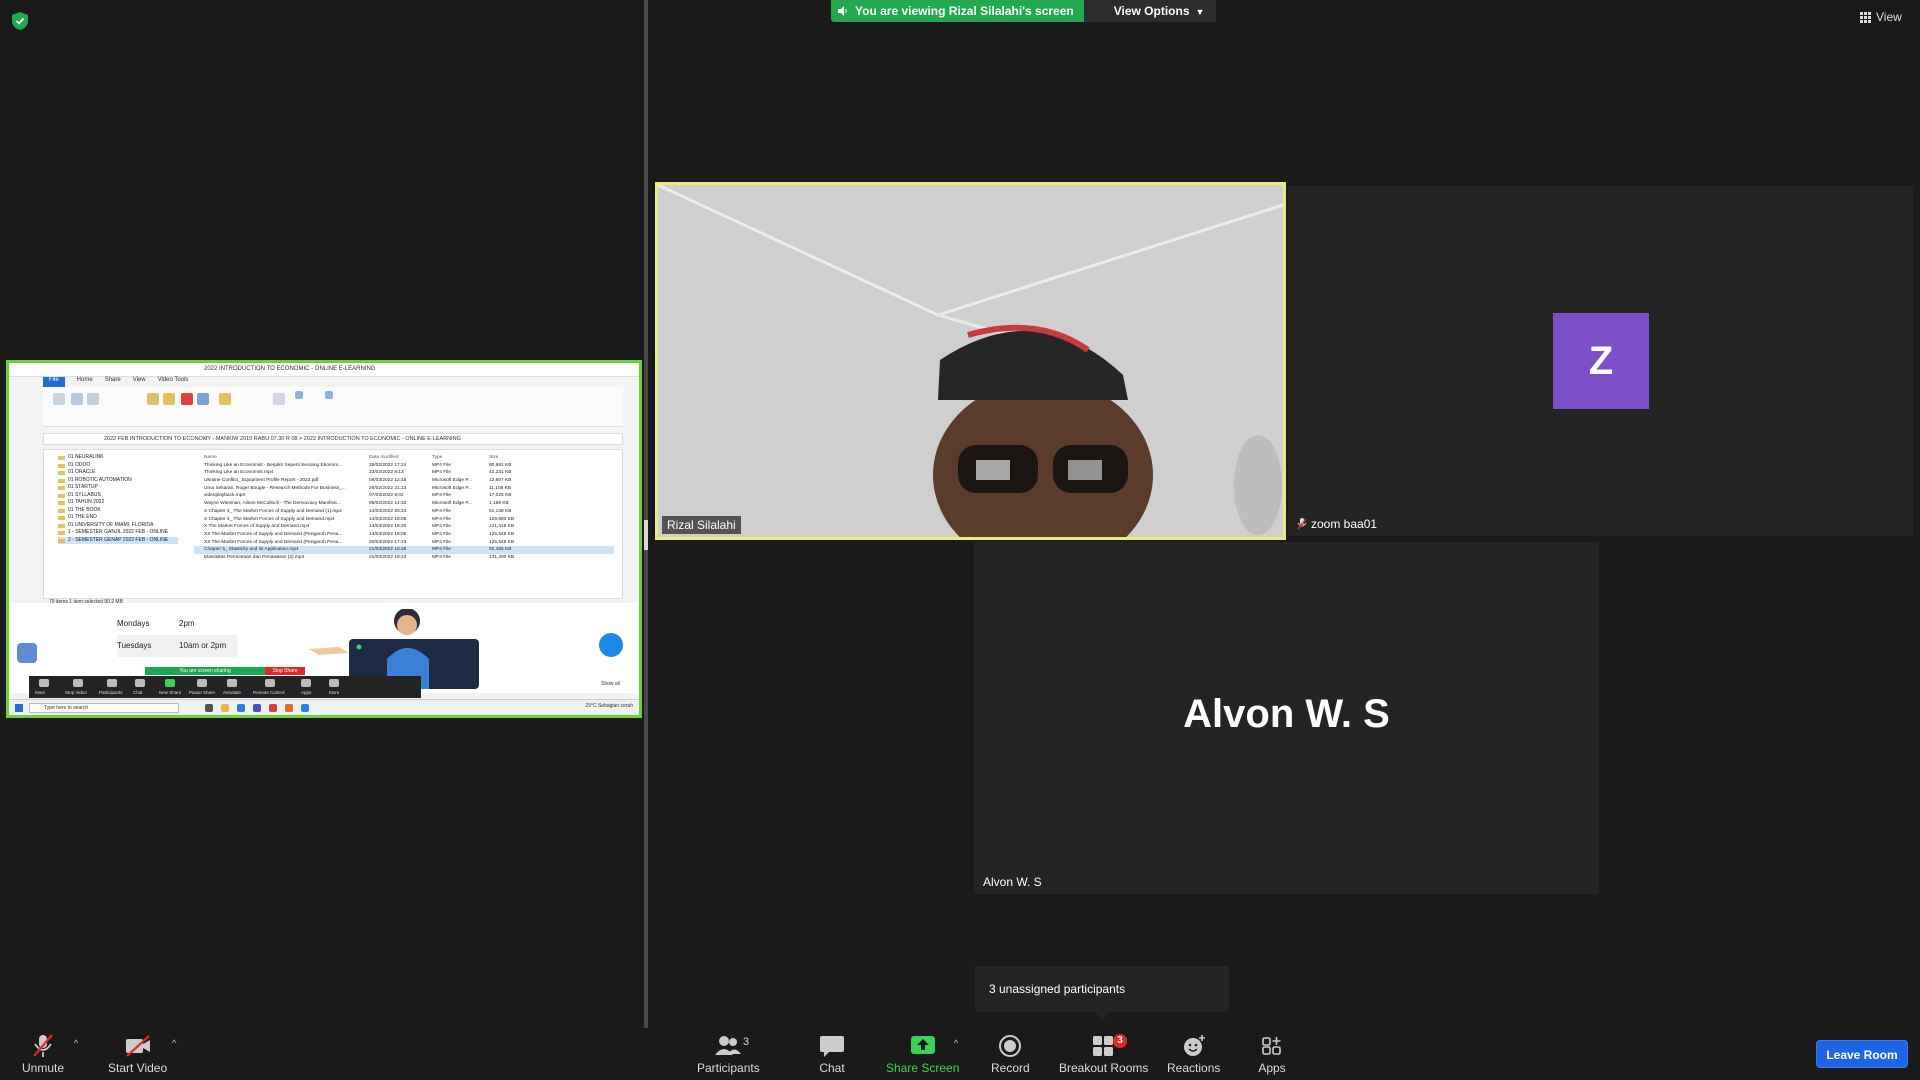 Image resolution: width=1920 pixels, height=1080 pixels. What do you see at coordinates (225, 399) in the screenshot?
I see `new-folder-icon` at bounding box center [225, 399].